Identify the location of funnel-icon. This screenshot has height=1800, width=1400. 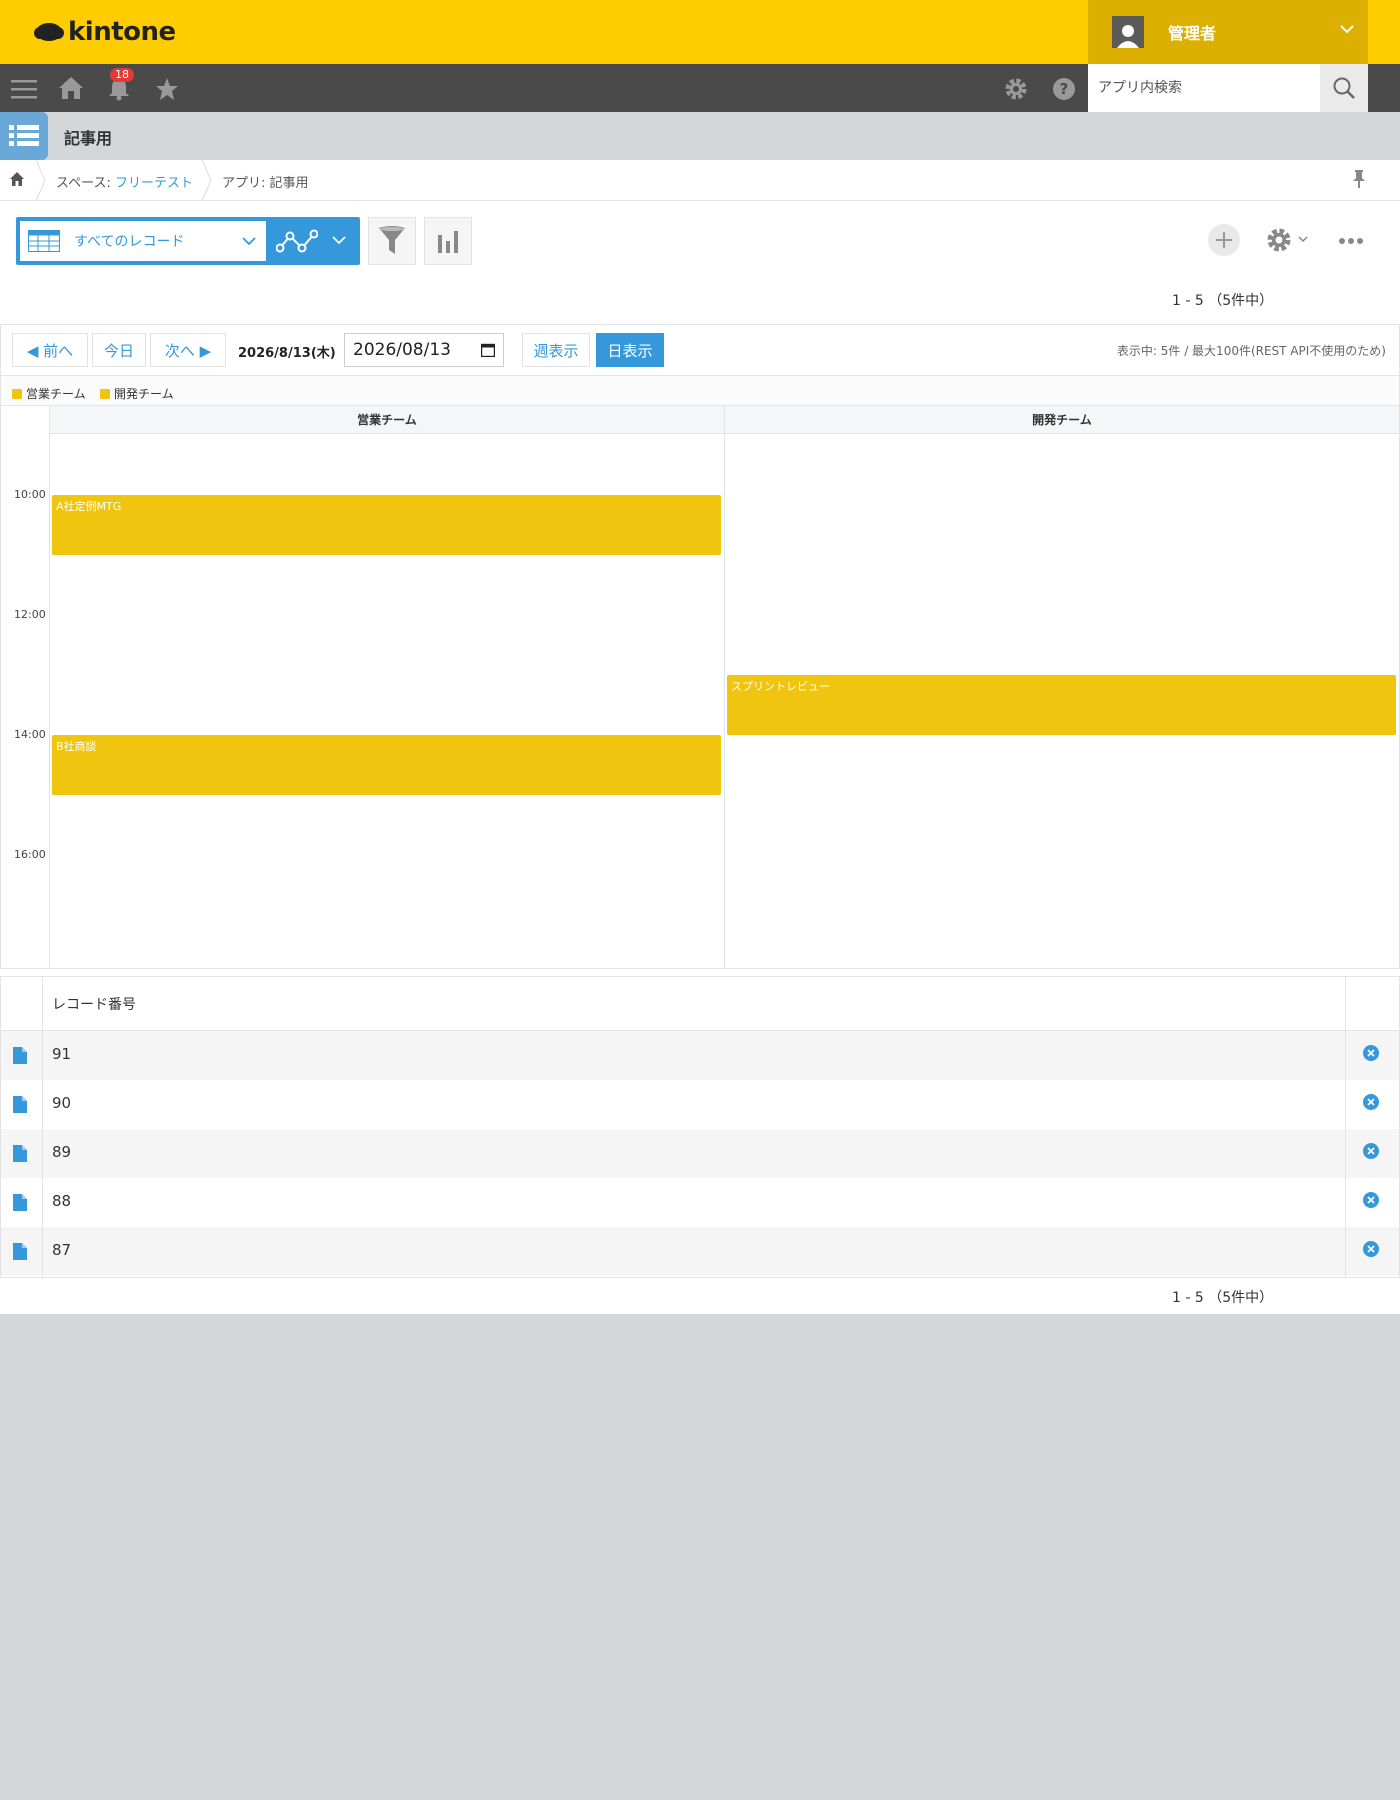
(392, 240).